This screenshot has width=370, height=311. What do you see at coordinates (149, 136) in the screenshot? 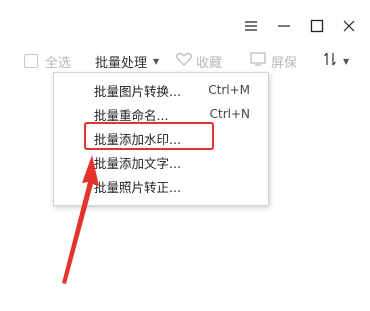
I see `highlight-box` at bounding box center [149, 136].